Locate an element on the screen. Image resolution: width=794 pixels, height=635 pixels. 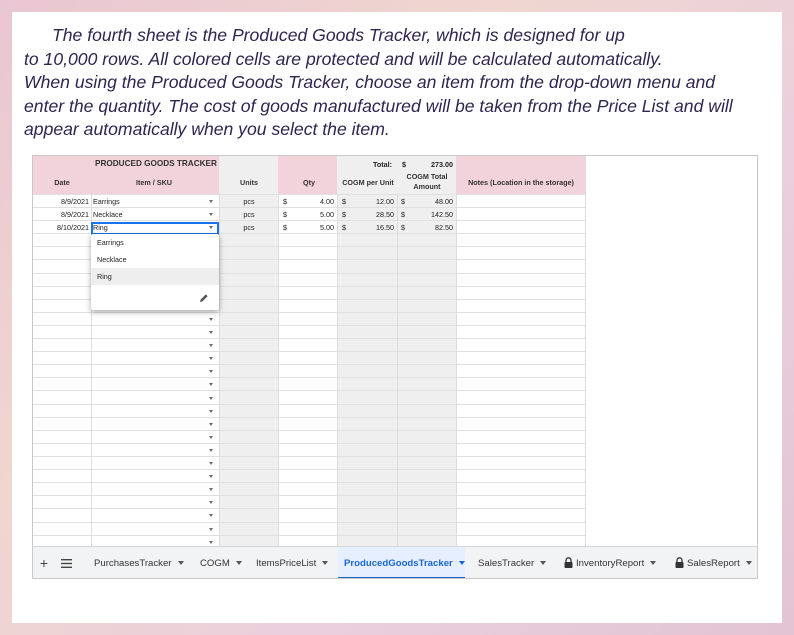
tab-producedgoodstracker: ProducedGoodsTracker is located at coordinates (401, 562).